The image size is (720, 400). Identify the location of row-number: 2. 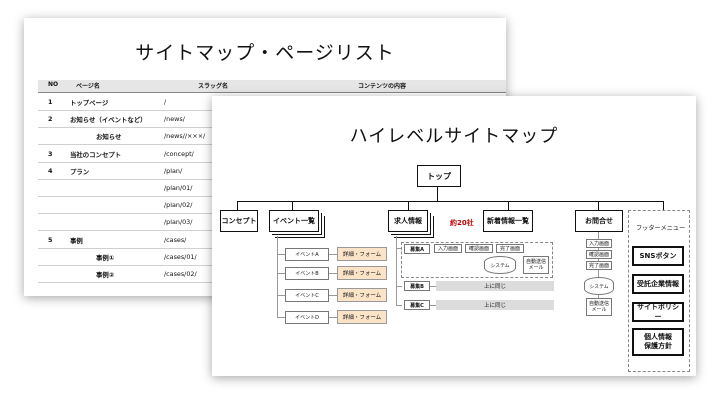
(50, 119).